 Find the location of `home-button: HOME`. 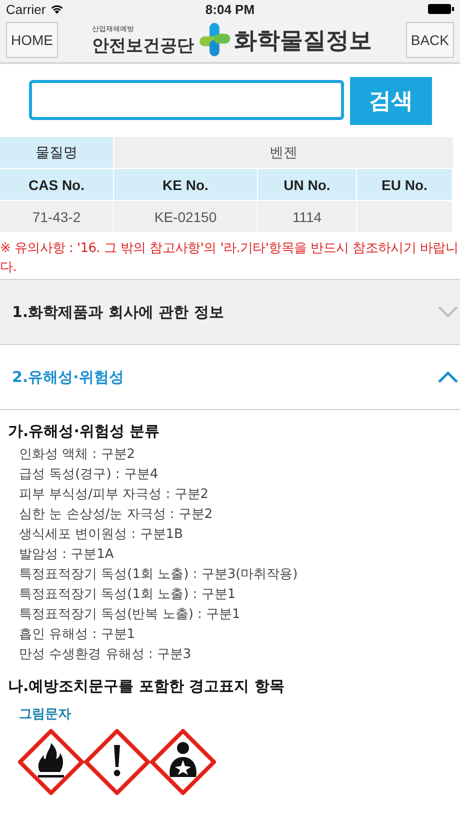

home-button: HOME is located at coordinates (32, 40).